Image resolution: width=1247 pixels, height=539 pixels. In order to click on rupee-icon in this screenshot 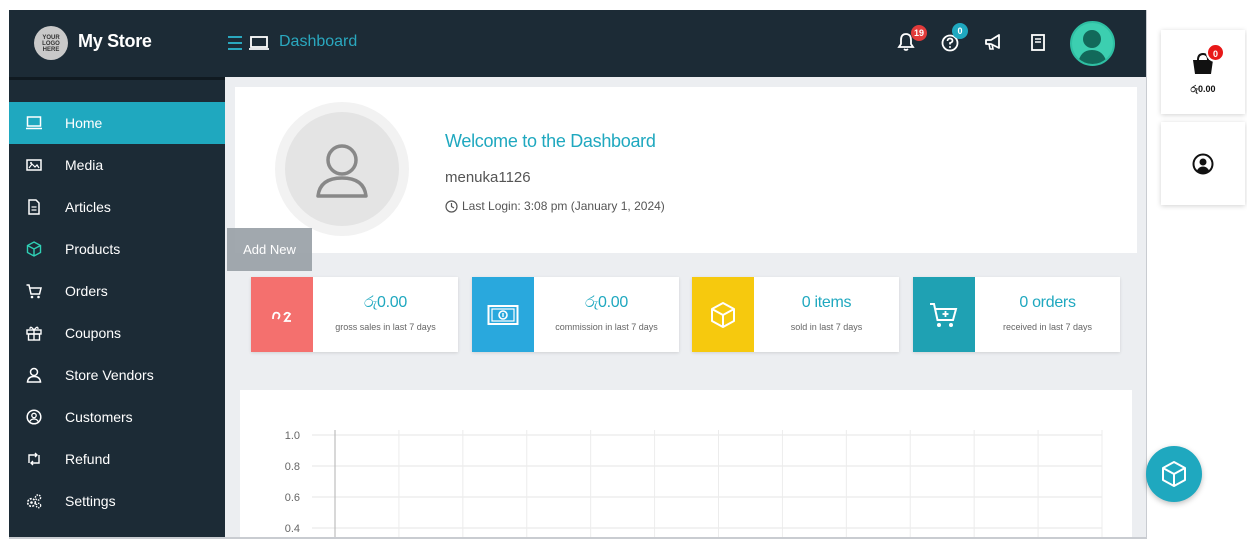, I will do `click(282, 316)`.